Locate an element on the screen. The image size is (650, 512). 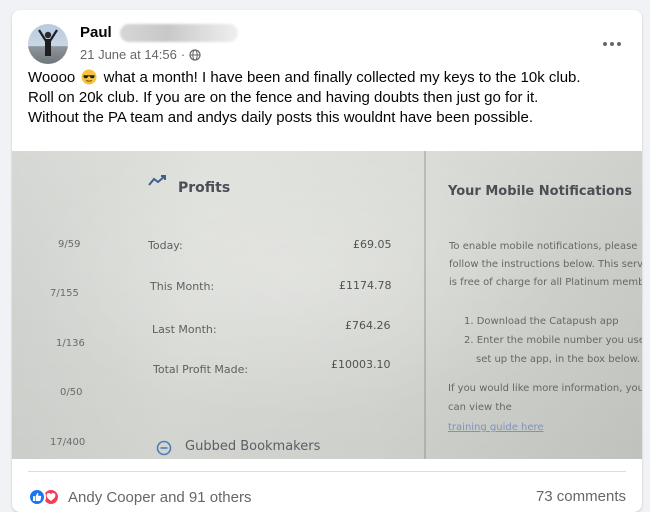
author-name: Paul is located at coordinates (96, 32).